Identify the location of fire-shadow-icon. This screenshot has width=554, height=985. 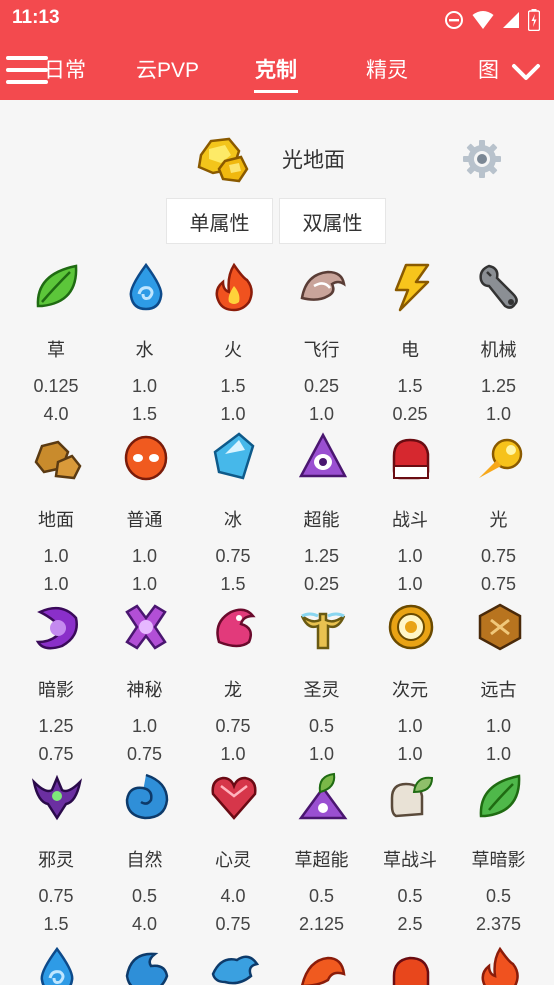
(500, 965).